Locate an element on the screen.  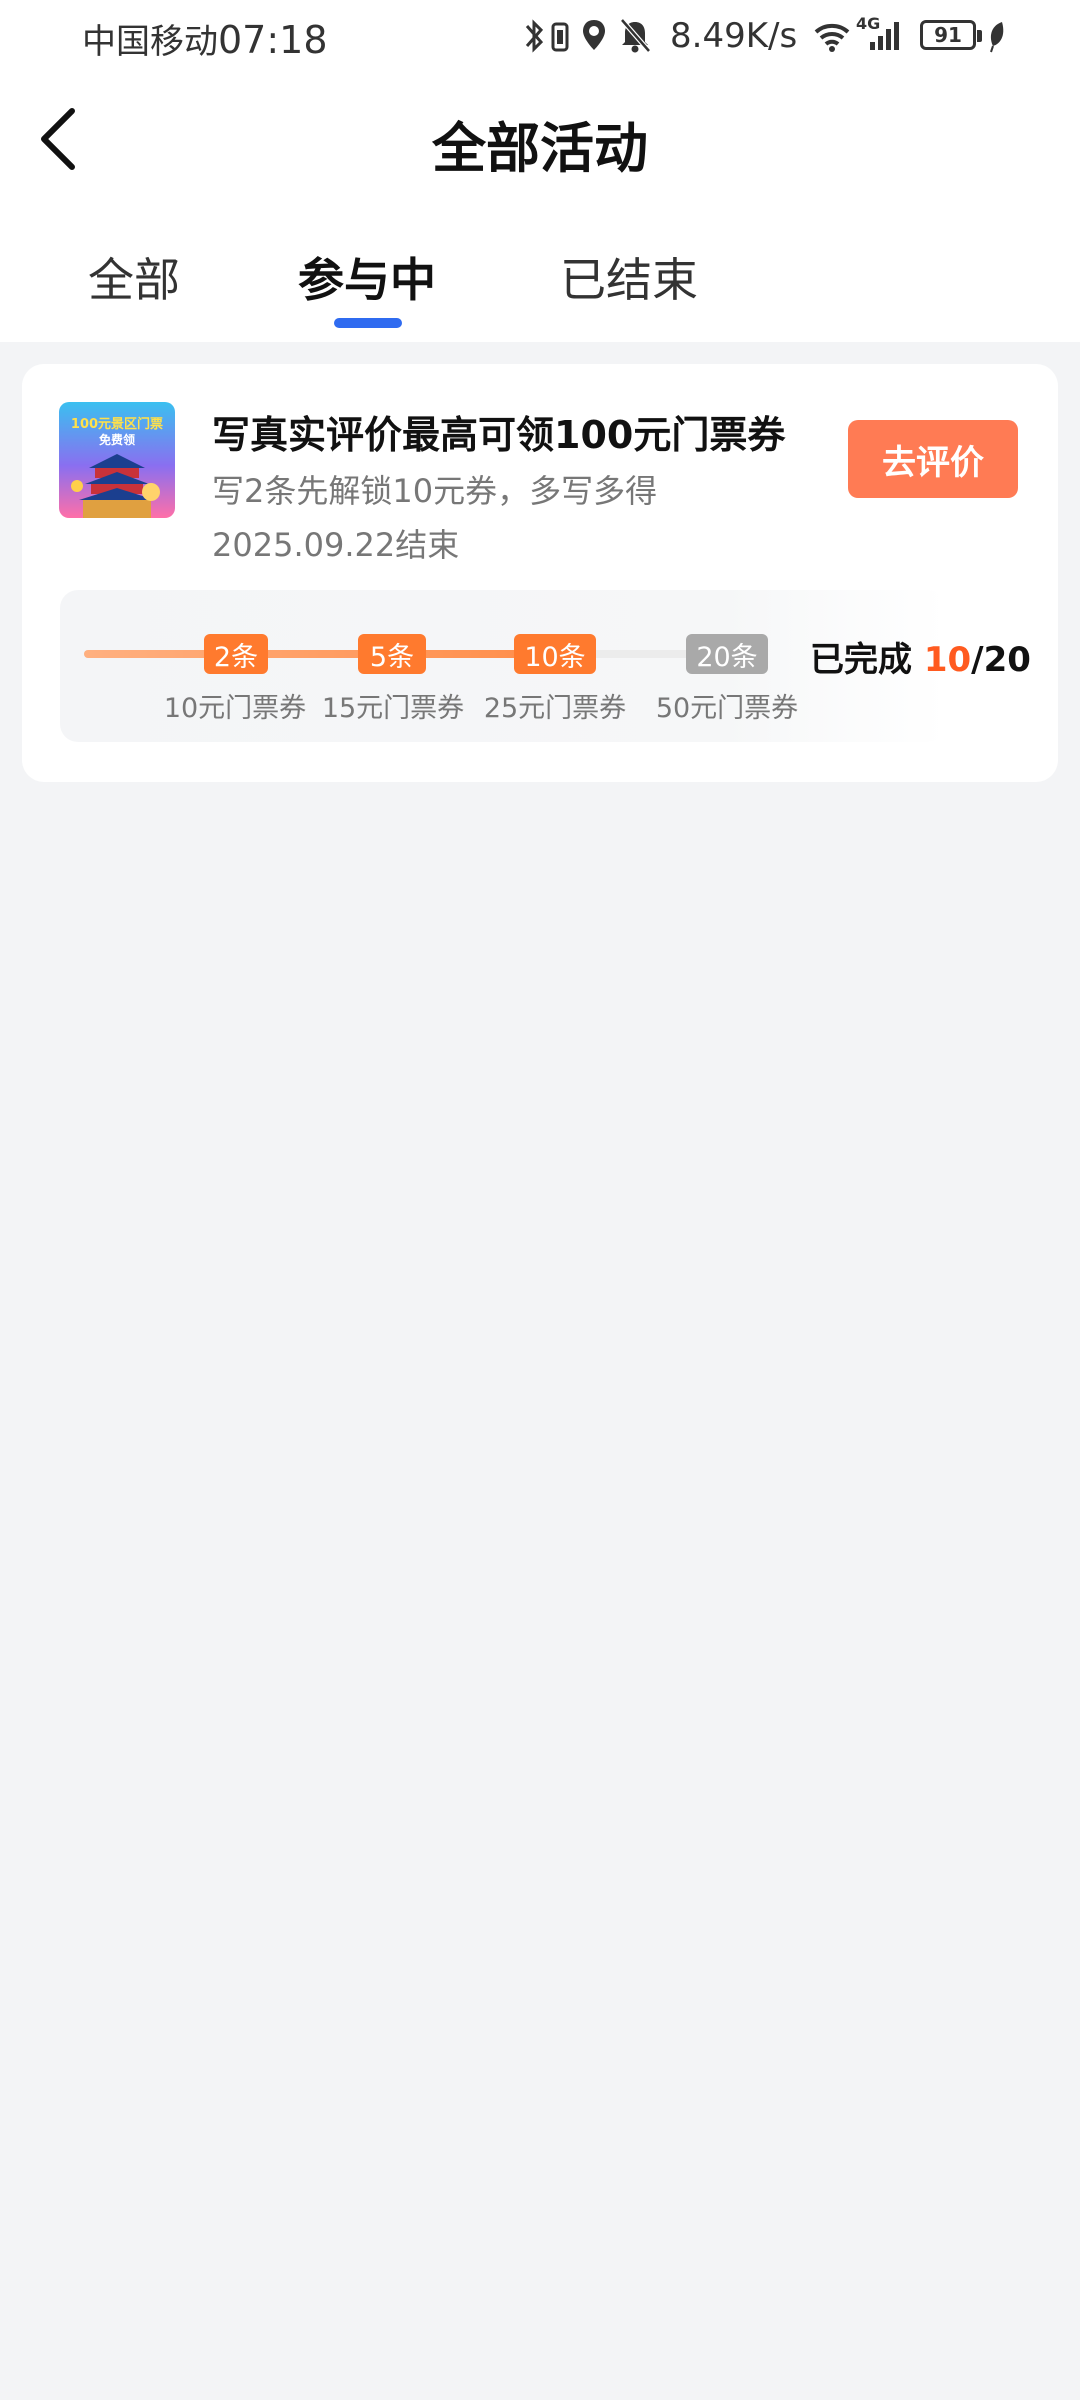
reward-label: 50元门票券 is located at coordinates (727, 708).